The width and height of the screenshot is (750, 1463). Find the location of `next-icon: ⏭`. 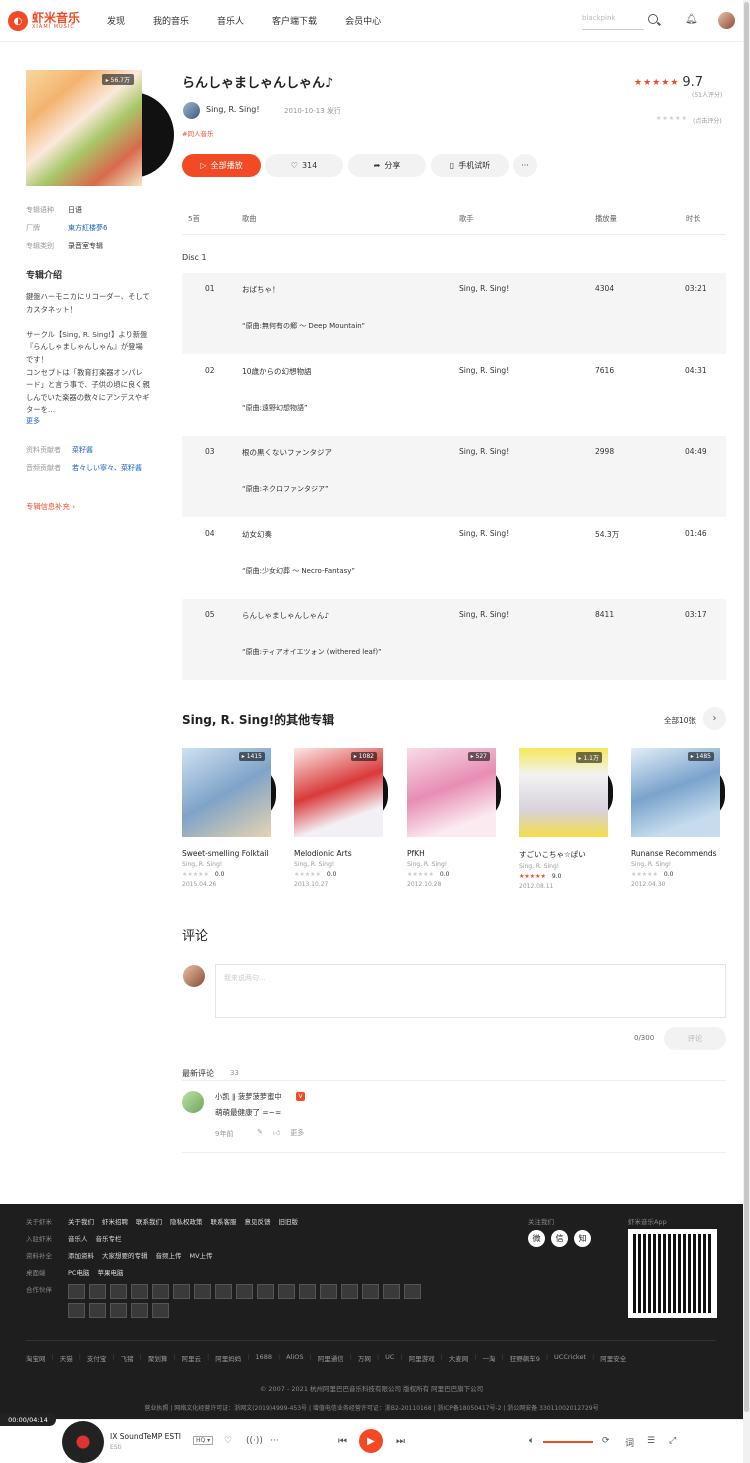

next-icon: ⏭ is located at coordinates (400, 1441).